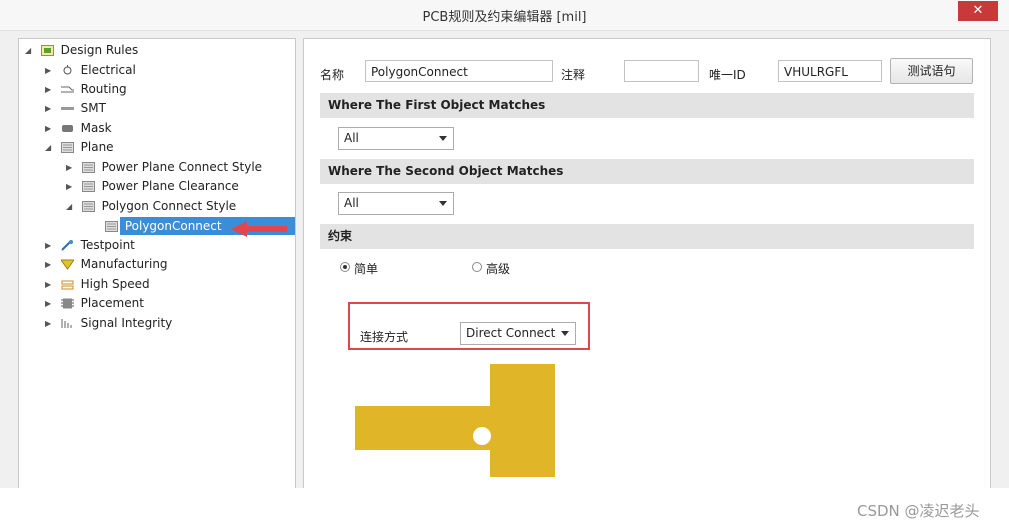 Image resolution: width=1009 pixels, height=528 pixels. I want to click on tree-item-power-plane-connect-style: ▶ Power Plane Connect Style, so click(164, 167).